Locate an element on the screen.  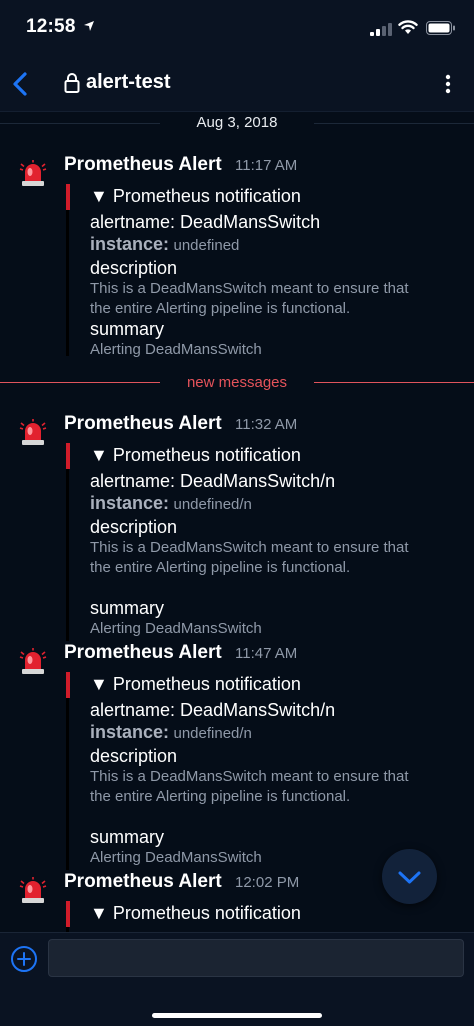
status-bar: 12:58 is located at coordinates (237, 28).